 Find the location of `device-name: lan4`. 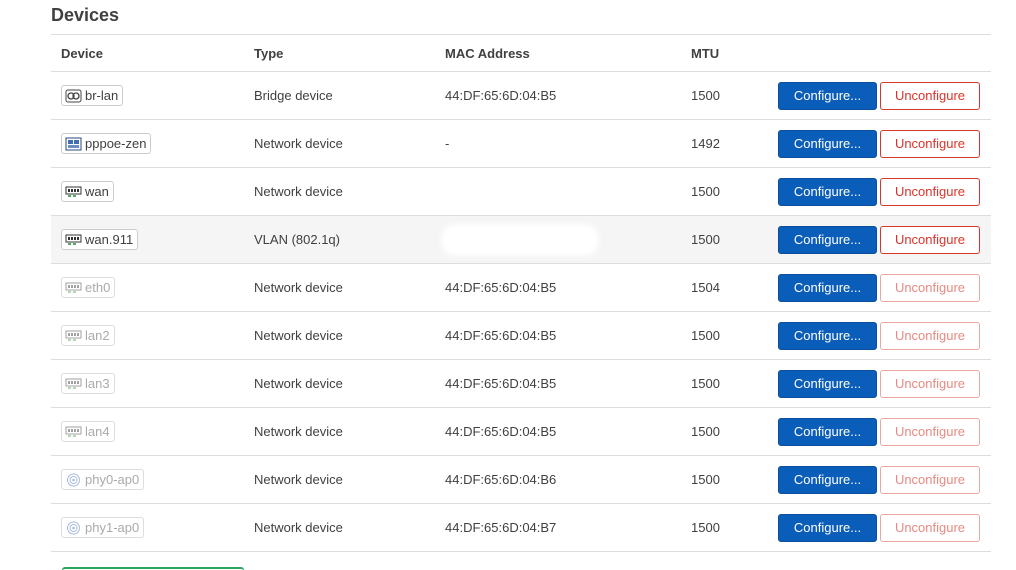

device-name: lan4 is located at coordinates (97, 431).